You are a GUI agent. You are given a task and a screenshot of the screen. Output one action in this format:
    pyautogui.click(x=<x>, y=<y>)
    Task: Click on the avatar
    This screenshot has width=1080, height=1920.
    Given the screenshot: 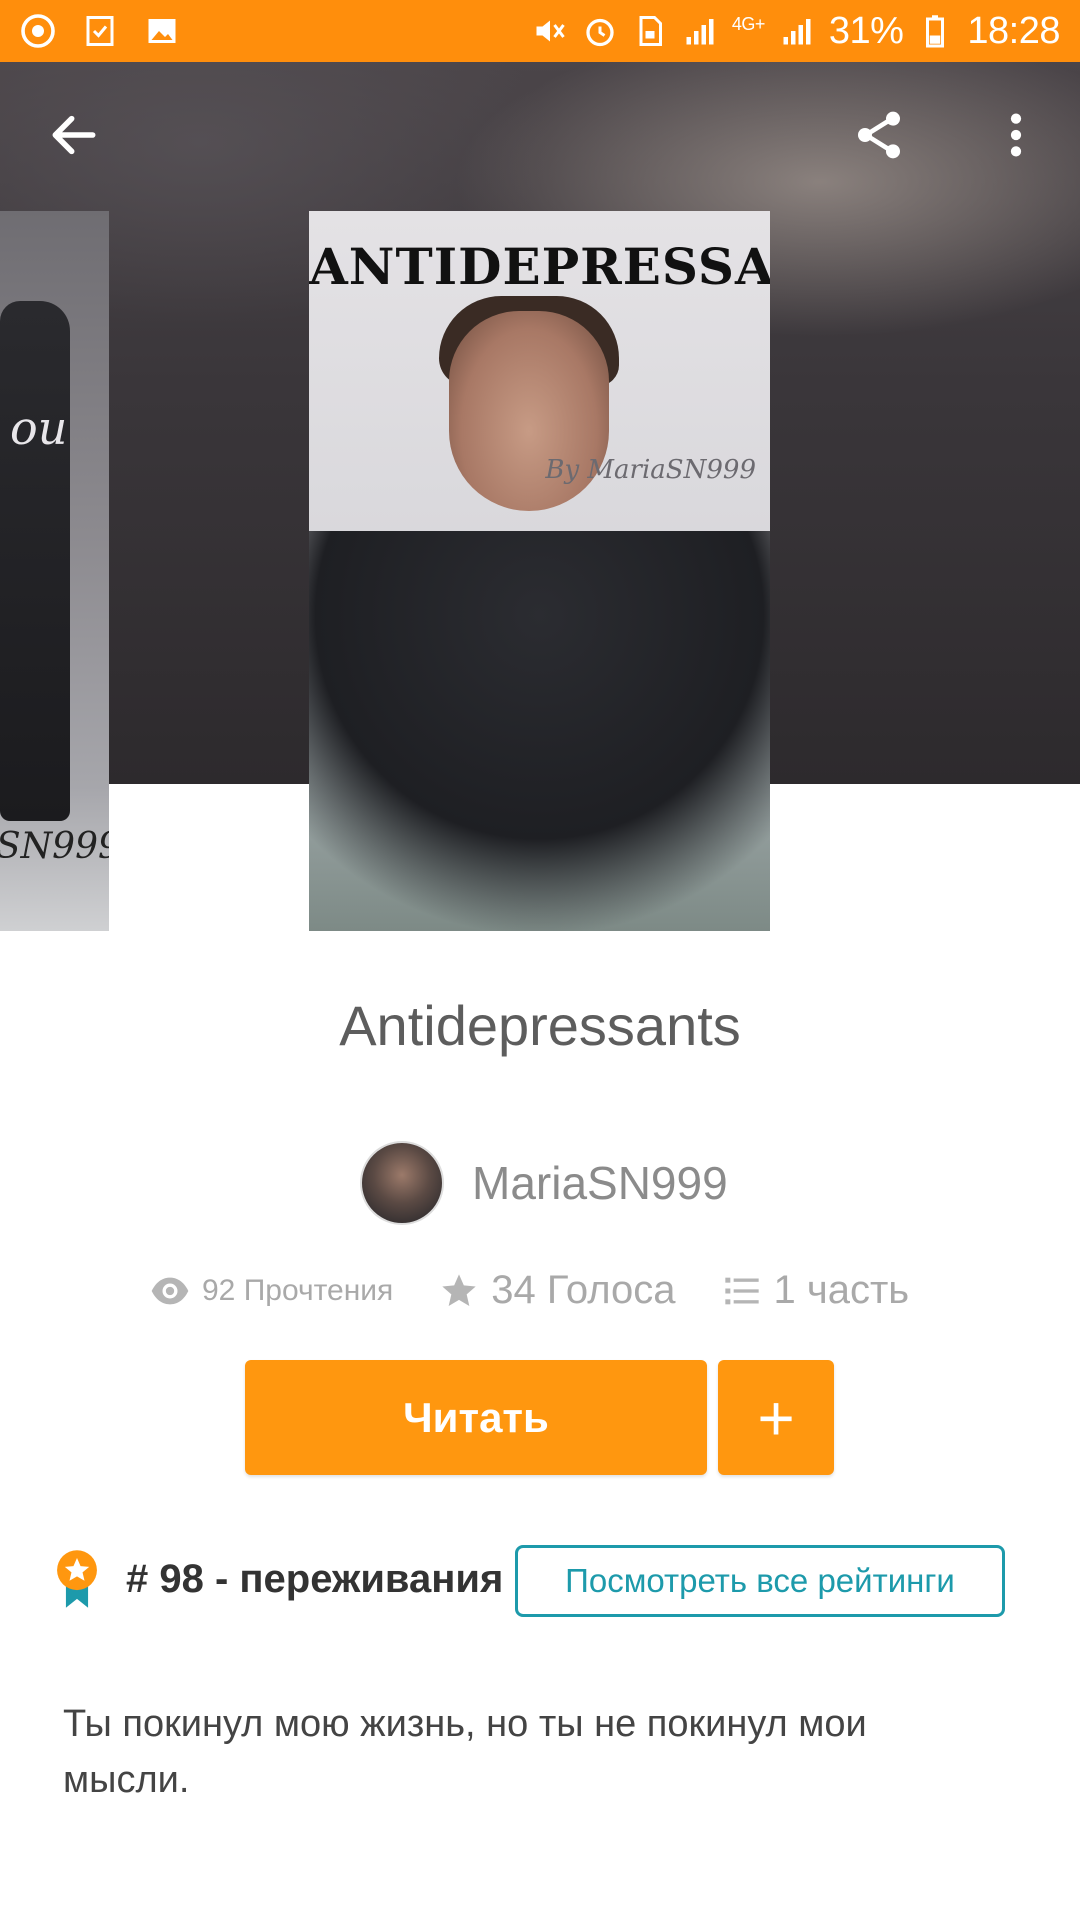 What is the action you would take?
    pyautogui.click(x=402, y=1183)
    